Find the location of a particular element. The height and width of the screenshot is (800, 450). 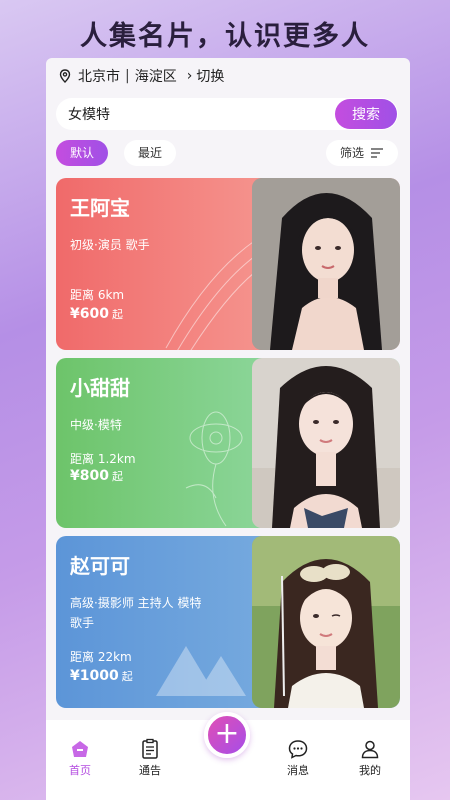

tab-notice: 通告 is located at coordinates (150, 758).